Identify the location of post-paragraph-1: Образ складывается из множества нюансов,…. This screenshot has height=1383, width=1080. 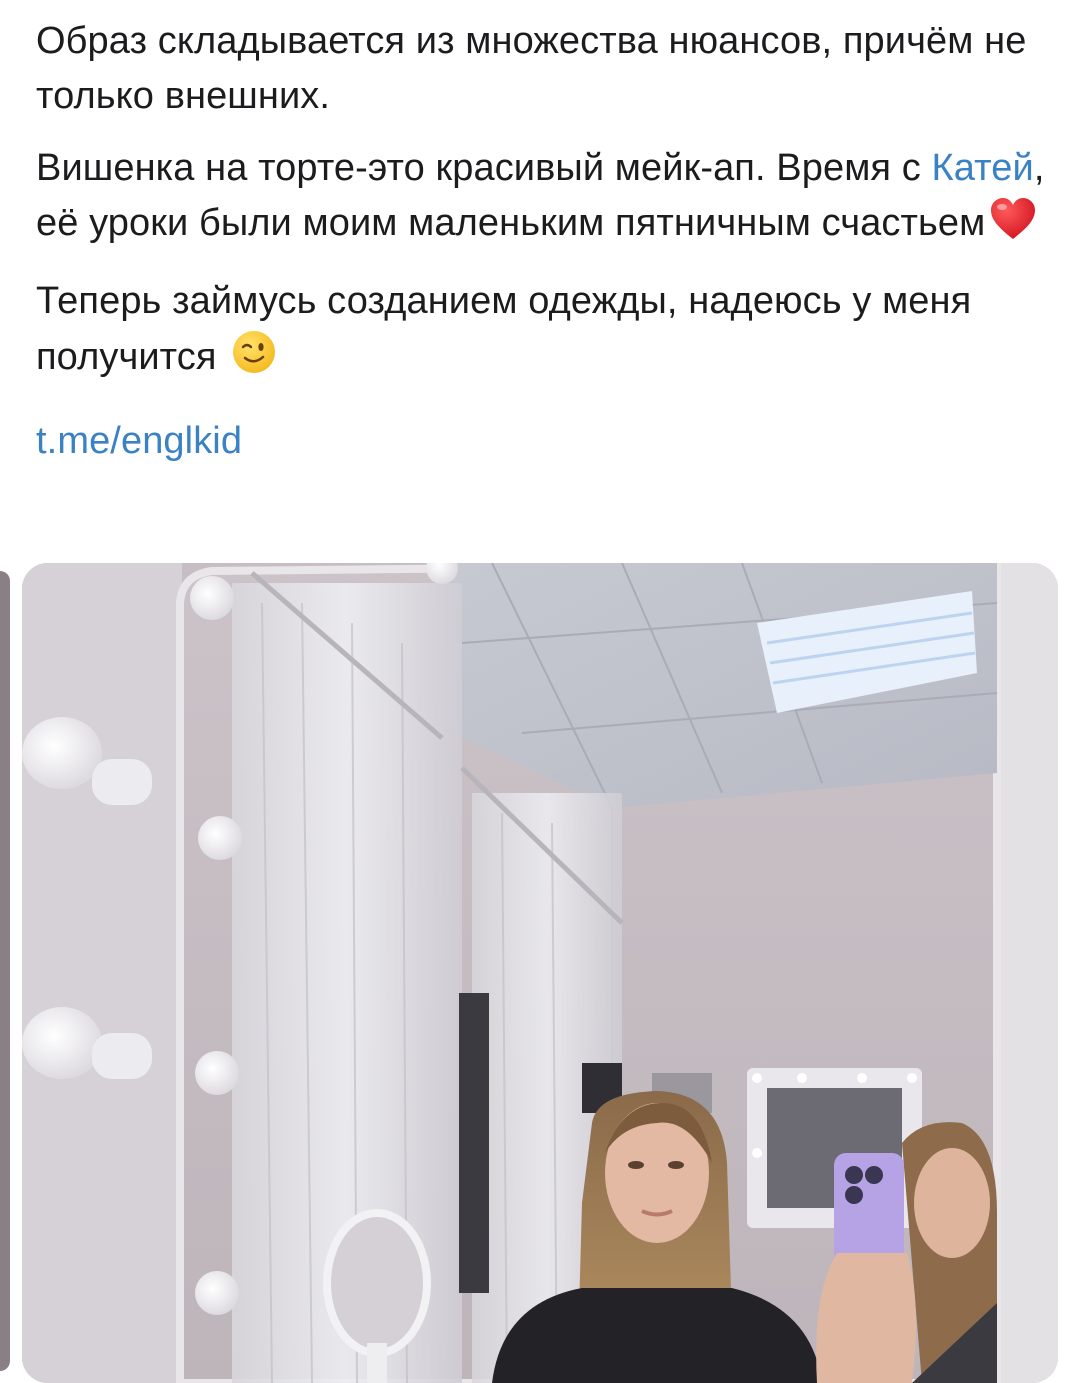
(546, 69).